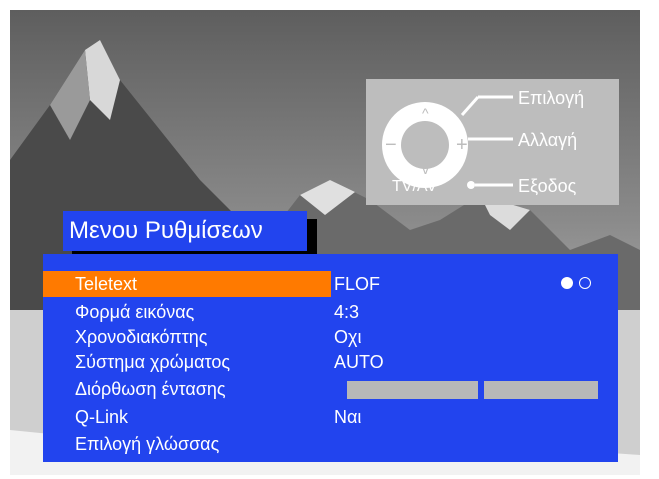 The width and height of the screenshot is (659, 479). Describe the element at coordinates (576, 284) in the screenshot. I see `teletext-mode-indicator` at that location.